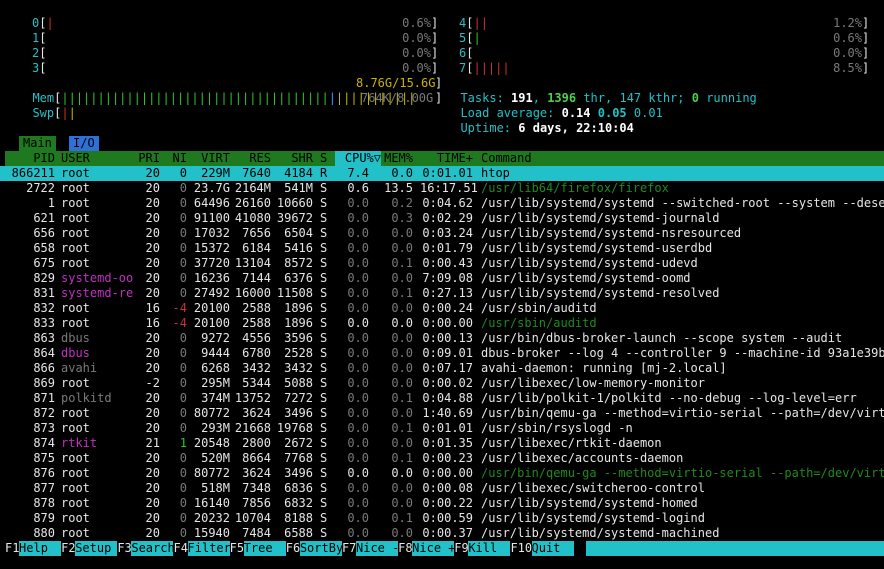 The height and width of the screenshot is (569, 884). I want to click on col-mem: MEM%, so click(397, 158).